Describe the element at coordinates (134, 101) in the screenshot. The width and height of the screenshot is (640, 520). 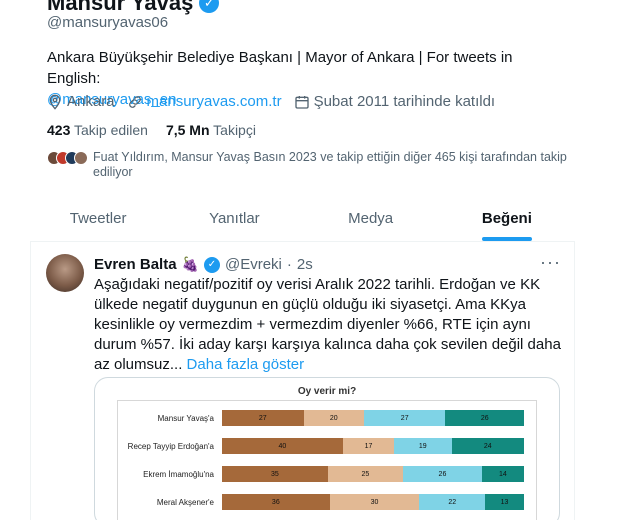
I see `link-icon` at that location.